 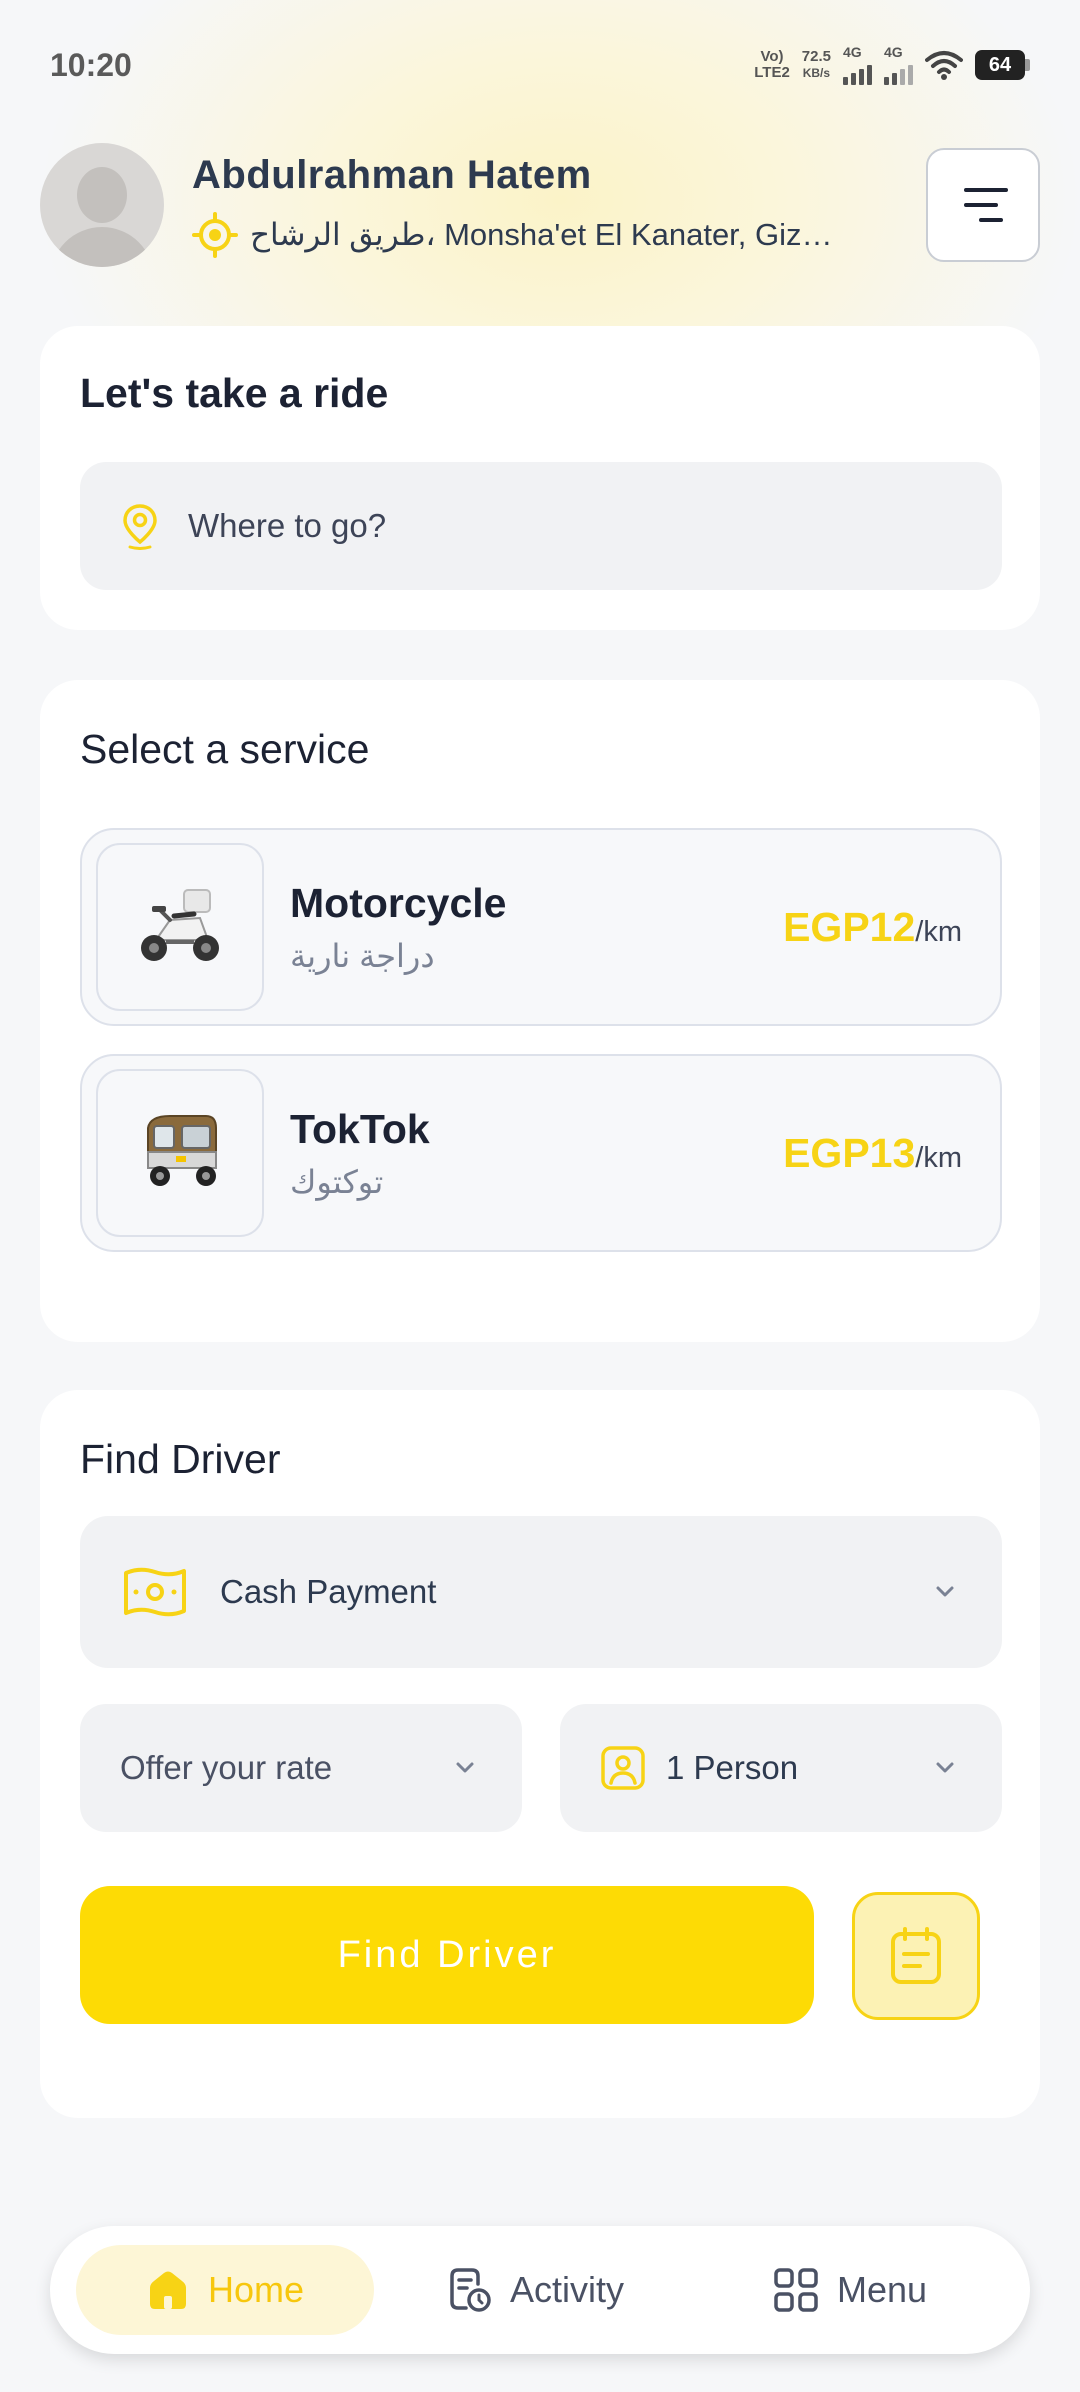 I want to click on ride-card: Let's take a ride Where to go?, so click(x=540, y=478).